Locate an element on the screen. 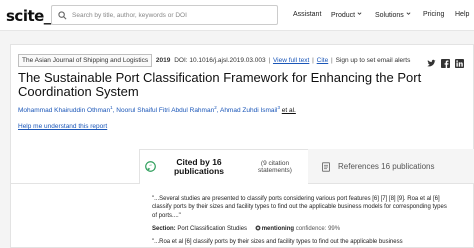 The width and height of the screenshot is (474, 248). publication-year: 2019 is located at coordinates (163, 60).